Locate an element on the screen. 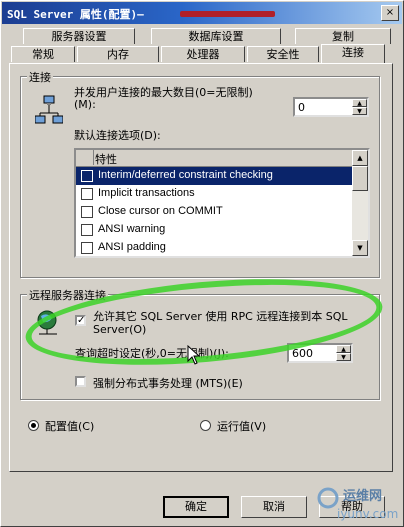 The height and width of the screenshot is (527, 404). list-item: Interim/deferred constraint checking is located at coordinates (214, 176).